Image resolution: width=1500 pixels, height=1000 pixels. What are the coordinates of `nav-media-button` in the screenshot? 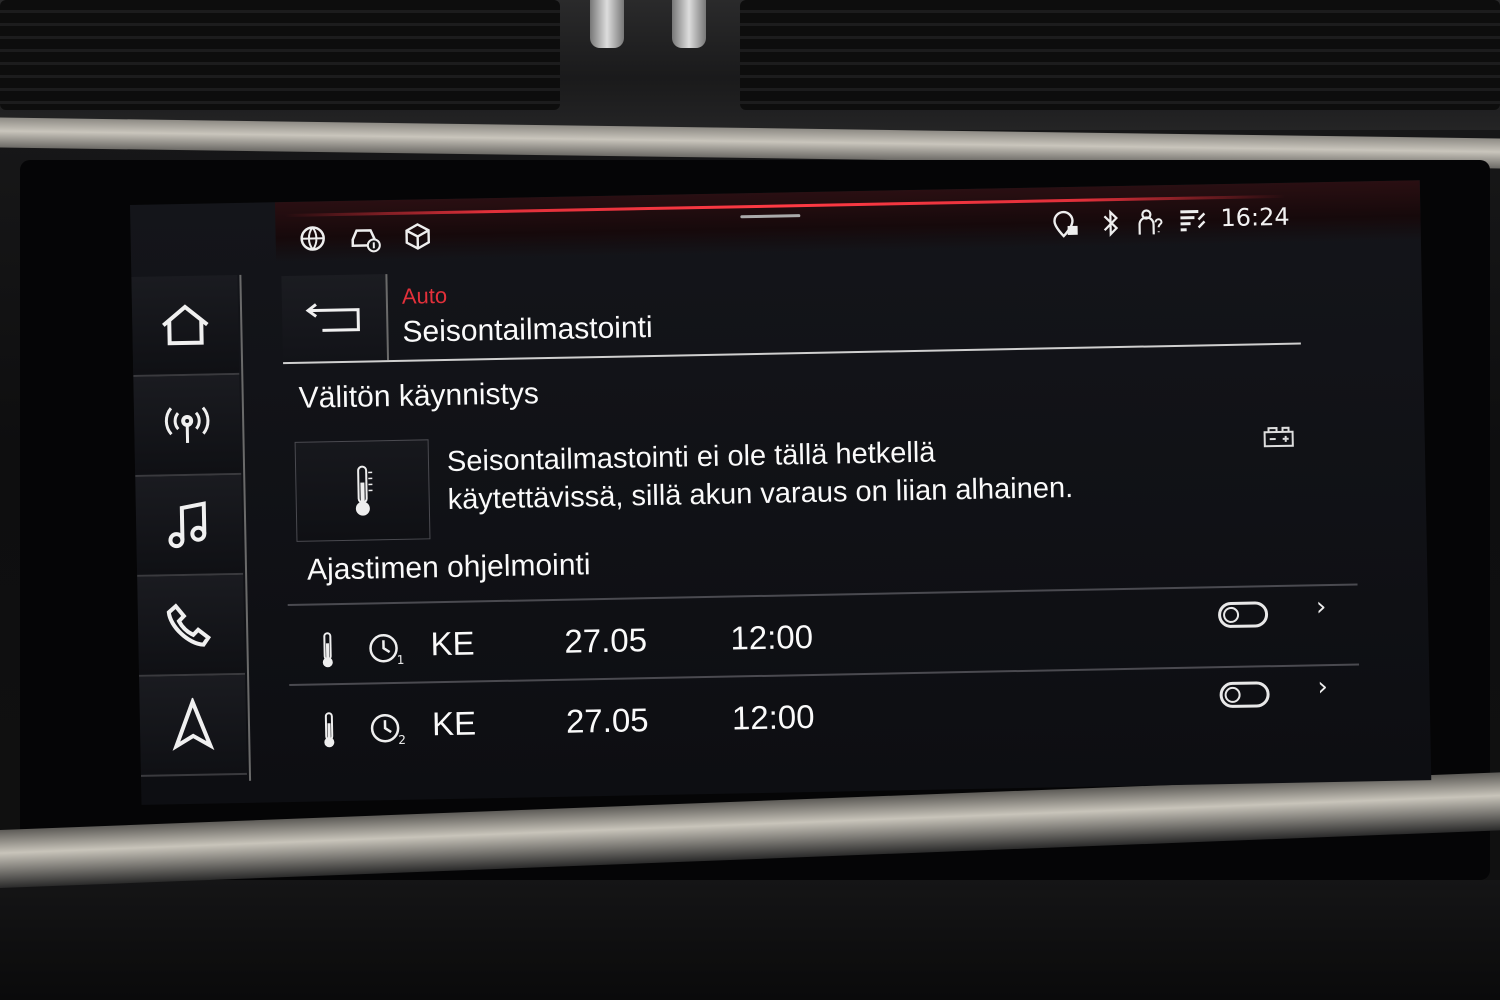 It's located at (189, 525).